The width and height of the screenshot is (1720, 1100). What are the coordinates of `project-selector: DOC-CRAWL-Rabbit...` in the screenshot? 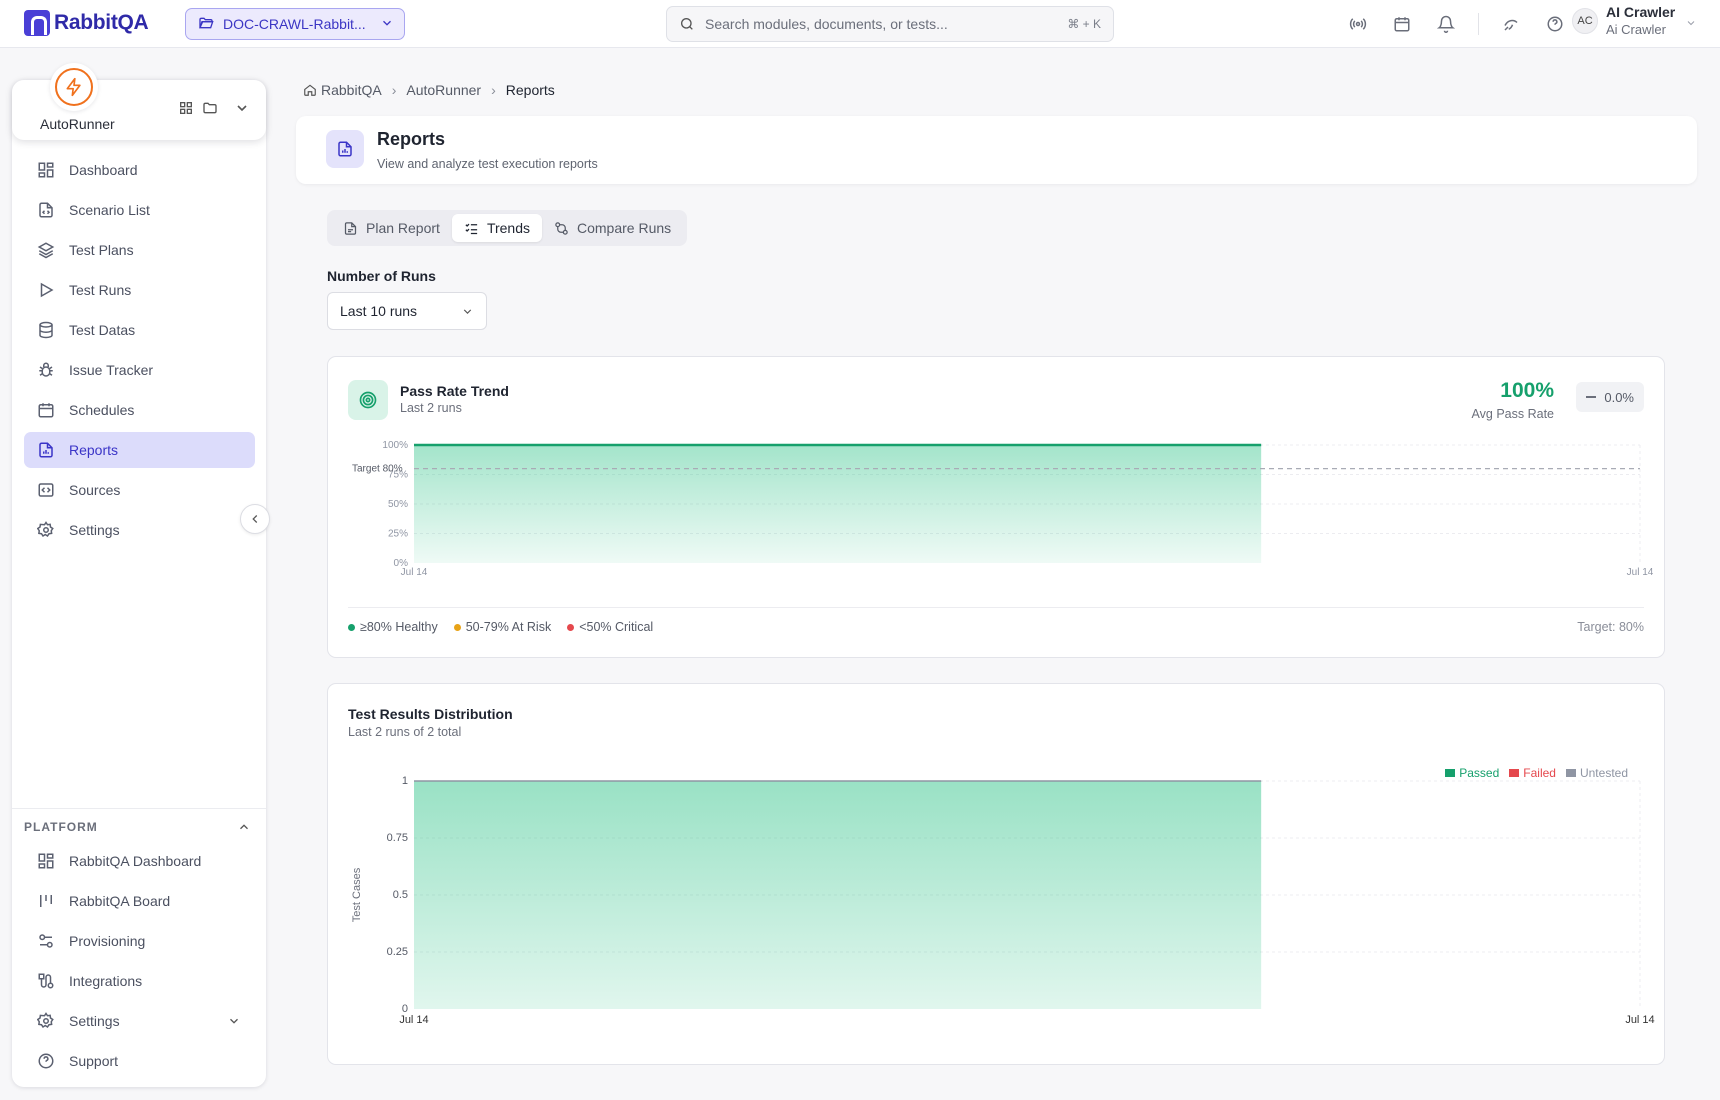 It's located at (295, 24).